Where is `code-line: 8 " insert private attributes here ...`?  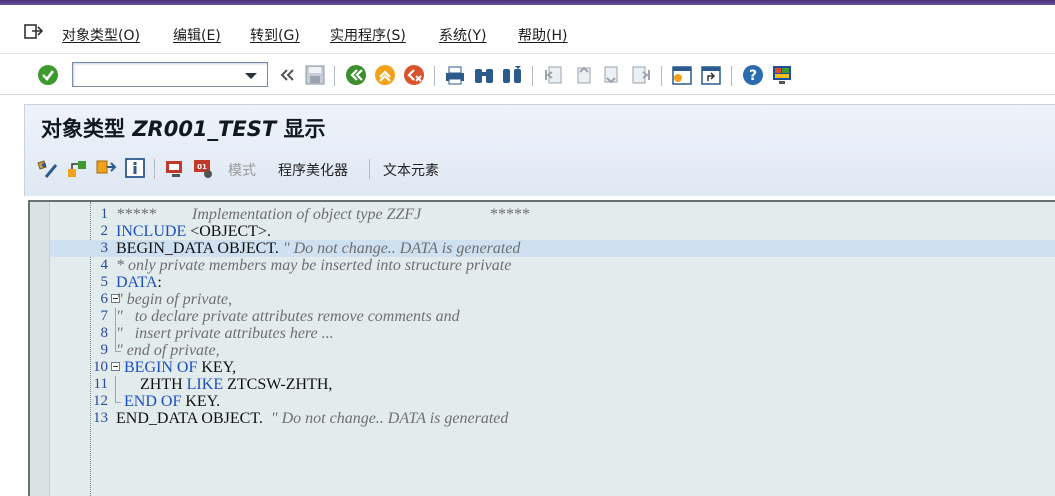 code-line: 8 " insert private attributes here ... is located at coordinates (552, 333).